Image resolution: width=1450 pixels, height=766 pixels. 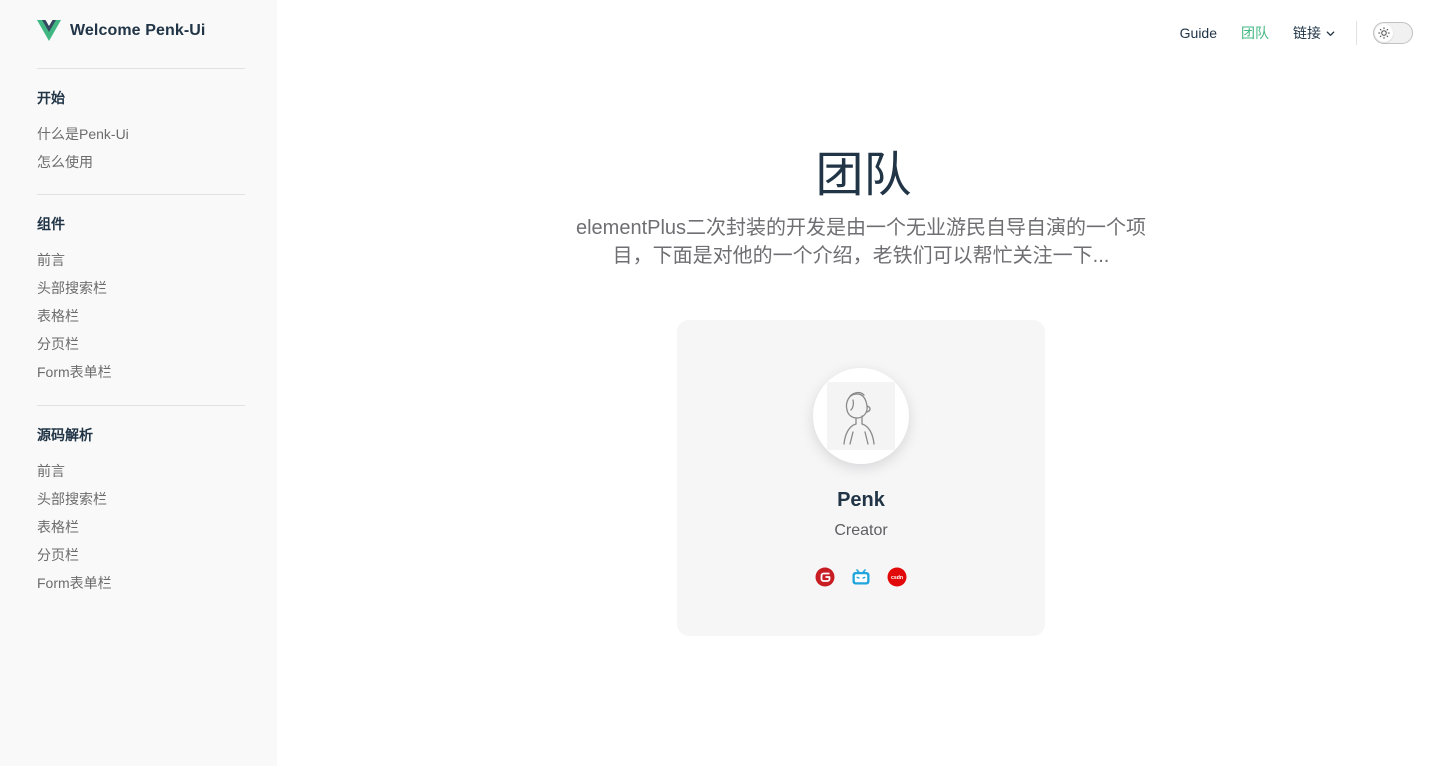 I want to click on sidebar-group-title: 源码解析, so click(x=65, y=435).